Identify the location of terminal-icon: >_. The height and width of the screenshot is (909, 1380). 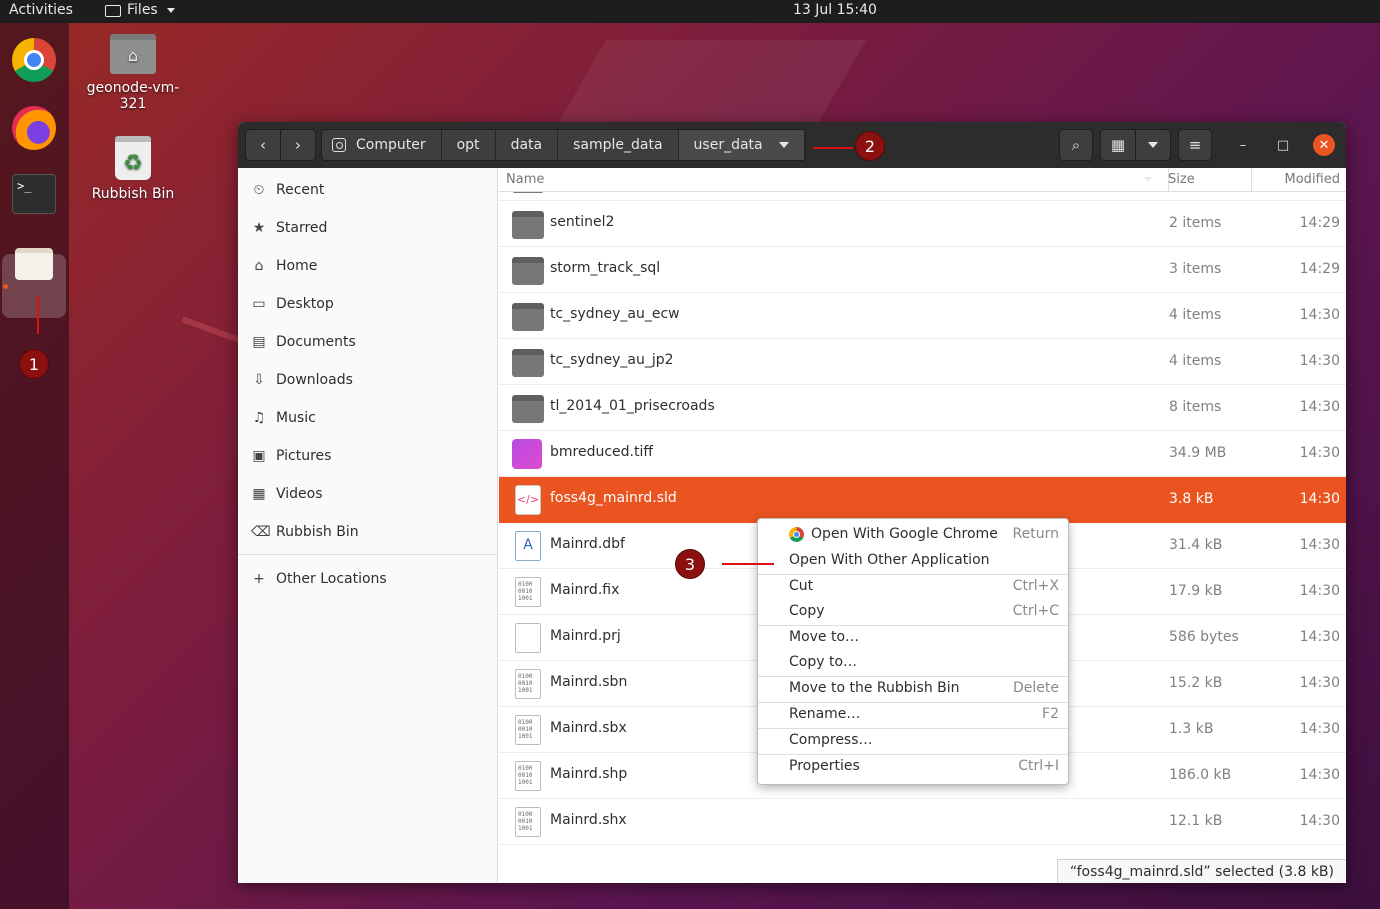
(34, 194).